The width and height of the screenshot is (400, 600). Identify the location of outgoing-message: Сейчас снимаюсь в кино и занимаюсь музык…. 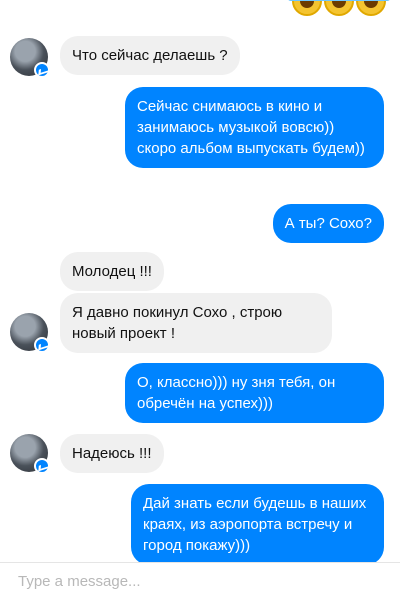
(254, 127).